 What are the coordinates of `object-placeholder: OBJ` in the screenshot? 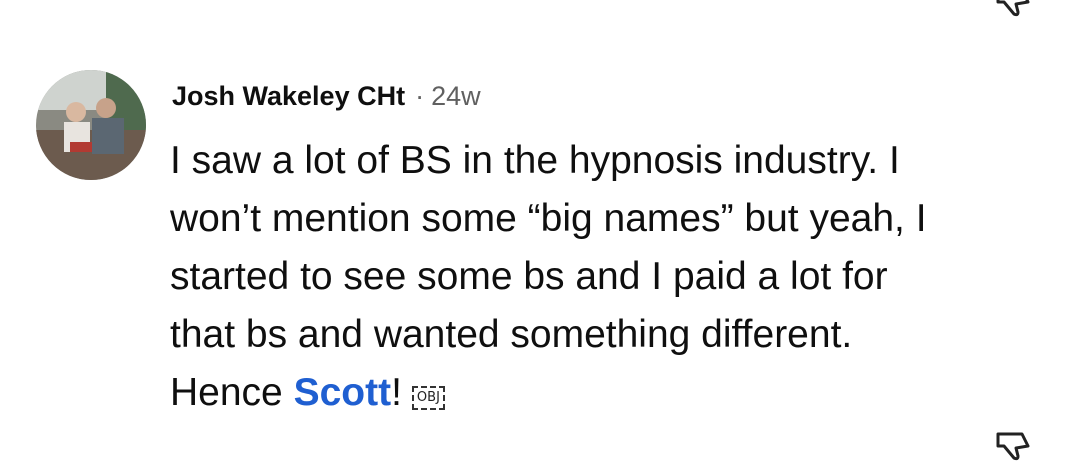 It's located at (428, 398).